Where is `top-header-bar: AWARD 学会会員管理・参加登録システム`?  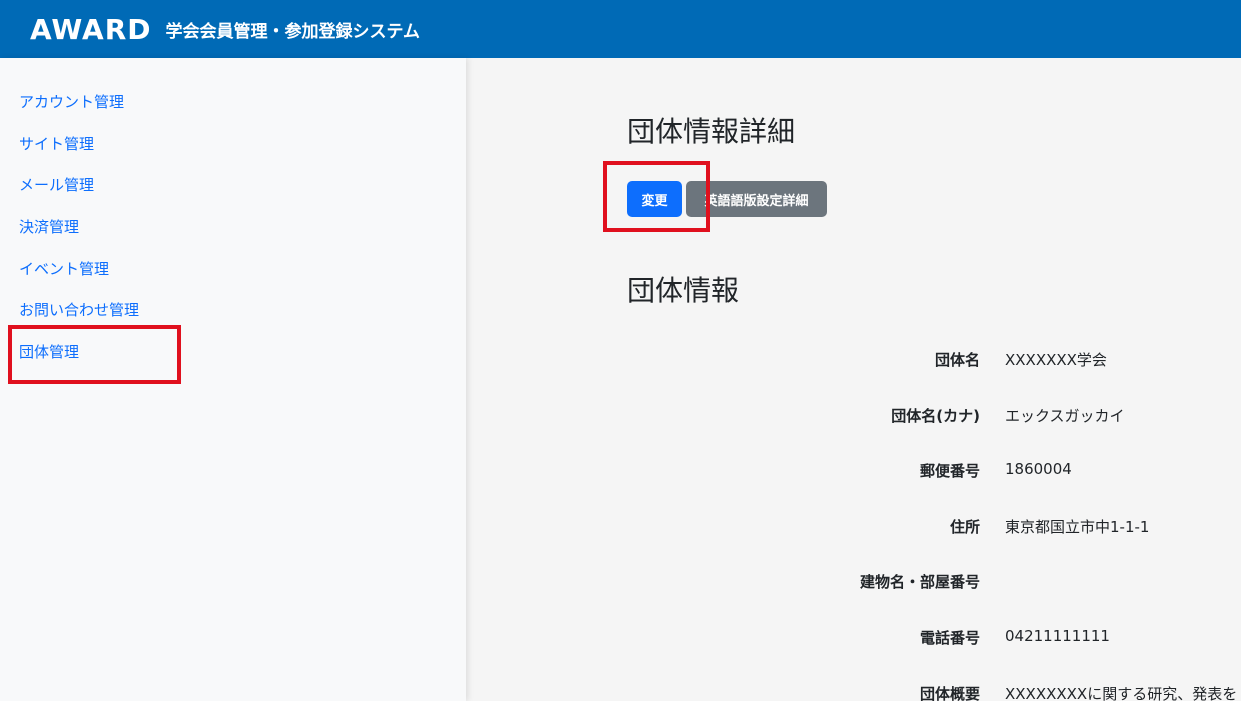 top-header-bar: AWARD 学会会員管理・参加登録システム is located at coordinates (620, 29).